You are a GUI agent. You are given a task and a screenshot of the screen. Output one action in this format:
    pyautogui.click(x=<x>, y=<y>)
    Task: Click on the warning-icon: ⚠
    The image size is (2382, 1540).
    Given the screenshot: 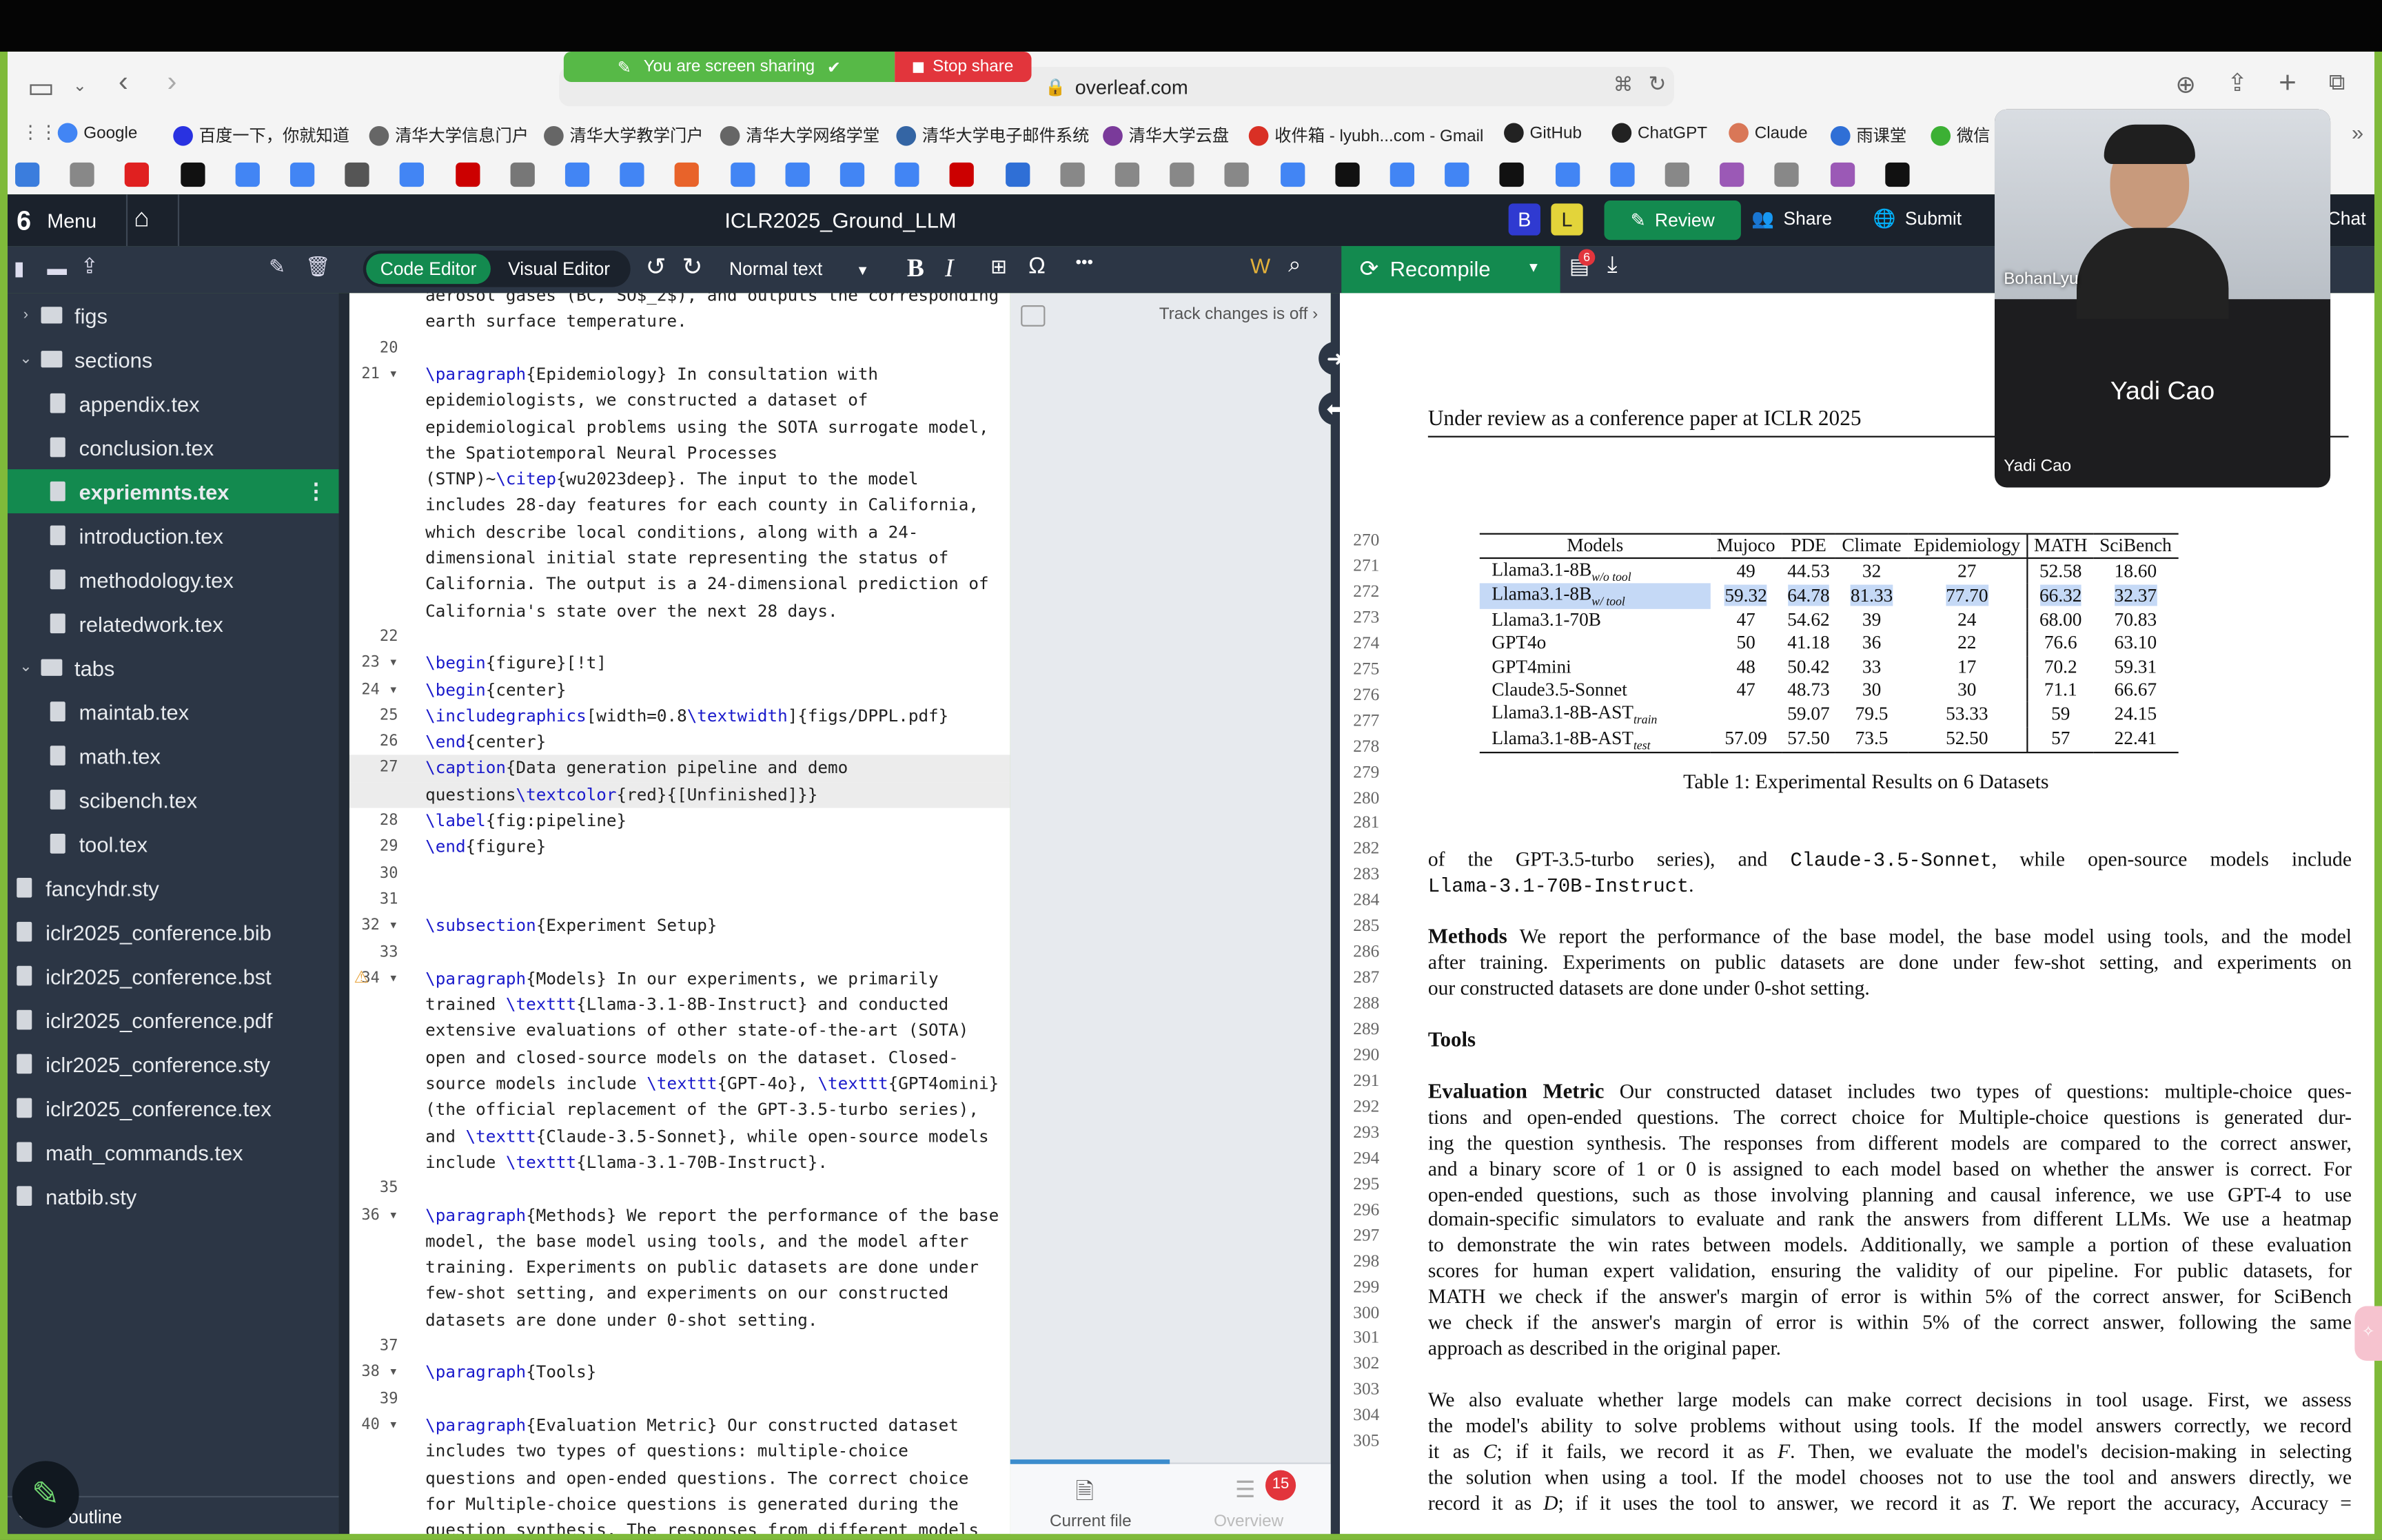 What is the action you would take?
    pyautogui.click(x=361, y=977)
    